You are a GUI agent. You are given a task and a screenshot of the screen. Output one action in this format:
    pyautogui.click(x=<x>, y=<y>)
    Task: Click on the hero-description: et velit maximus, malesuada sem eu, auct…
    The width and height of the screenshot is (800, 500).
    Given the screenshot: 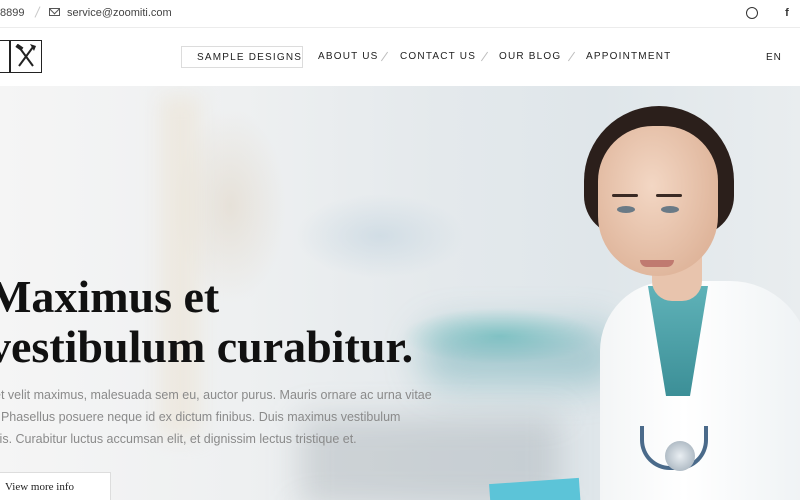 What is the action you would take?
    pyautogui.click(x=227, y=417)
    